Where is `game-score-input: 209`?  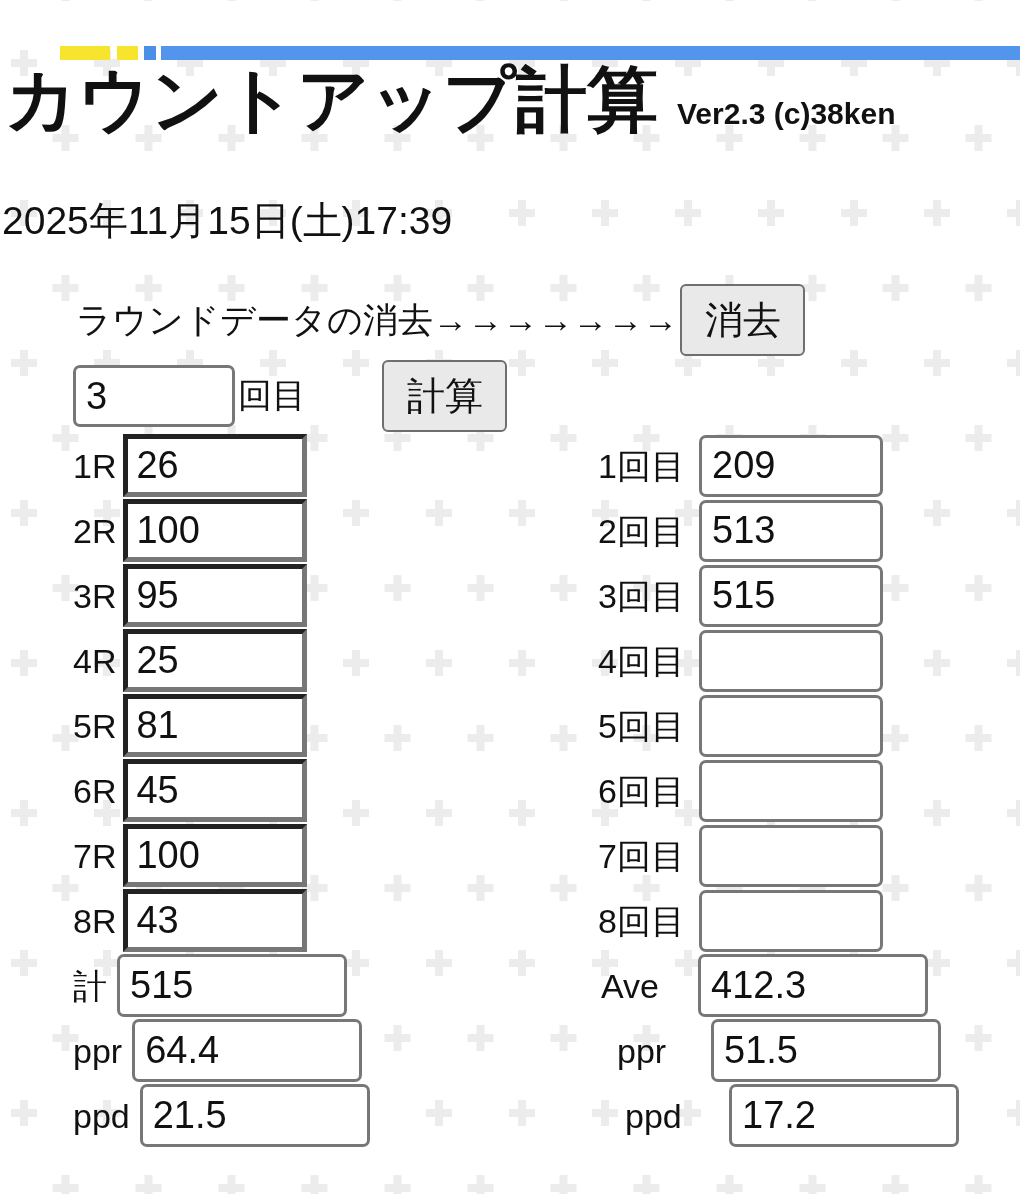 game-score-input: 209 is located at coordinates (791, 465).